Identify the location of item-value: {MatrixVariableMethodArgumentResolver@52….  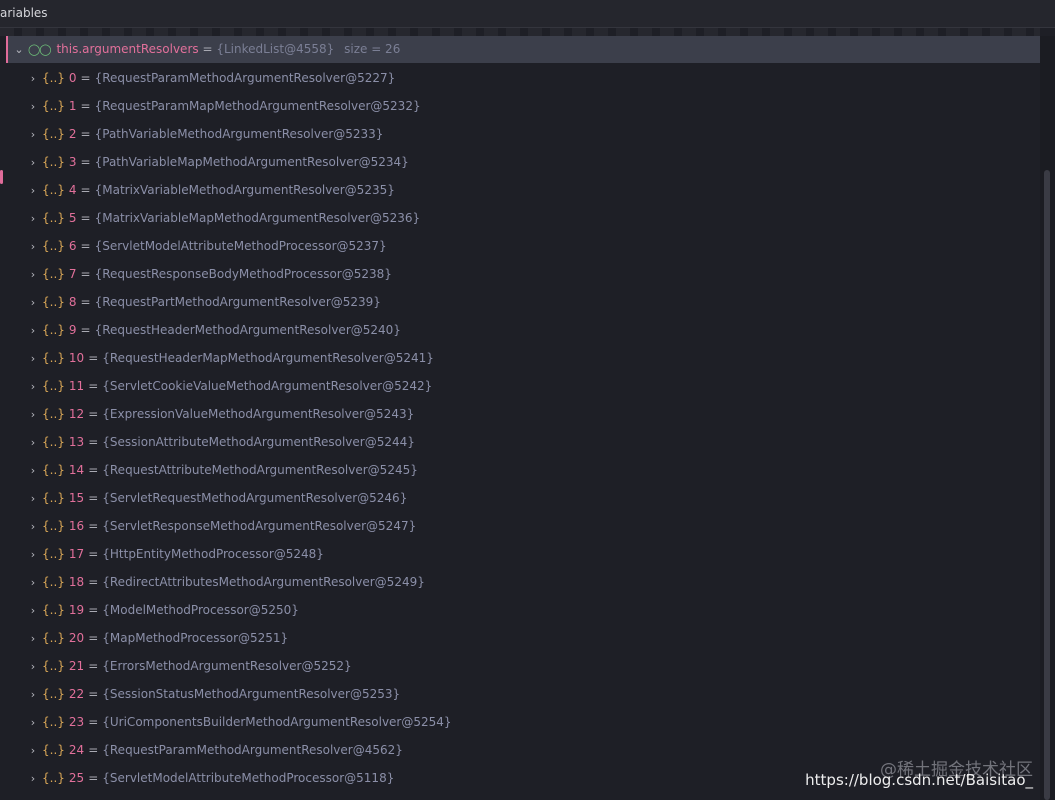
(244, 190).